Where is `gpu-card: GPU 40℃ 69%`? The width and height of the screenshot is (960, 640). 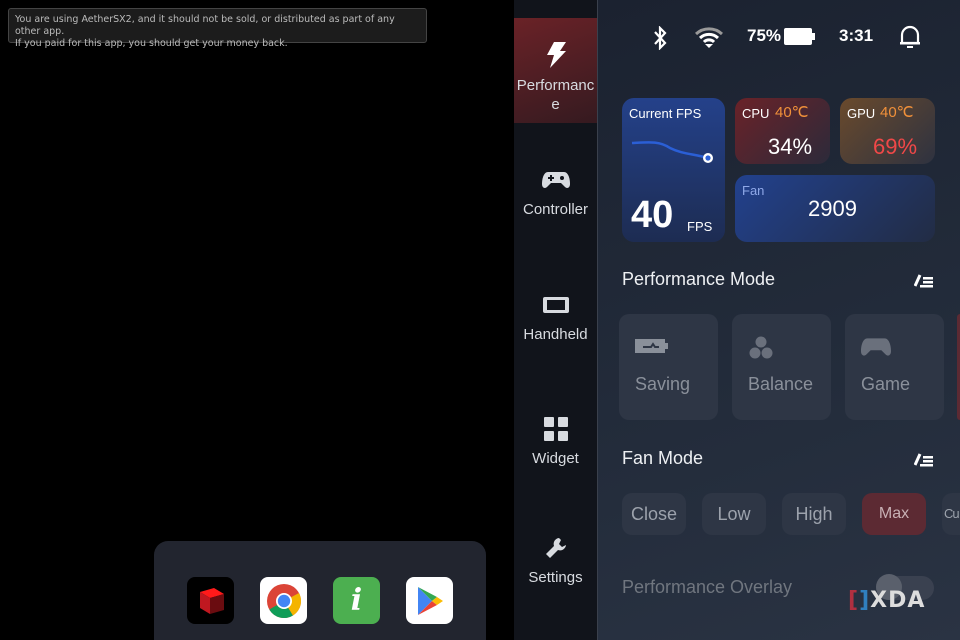
gpu-card: GPU 40℃ 69% is located at coordinates (887, 131).